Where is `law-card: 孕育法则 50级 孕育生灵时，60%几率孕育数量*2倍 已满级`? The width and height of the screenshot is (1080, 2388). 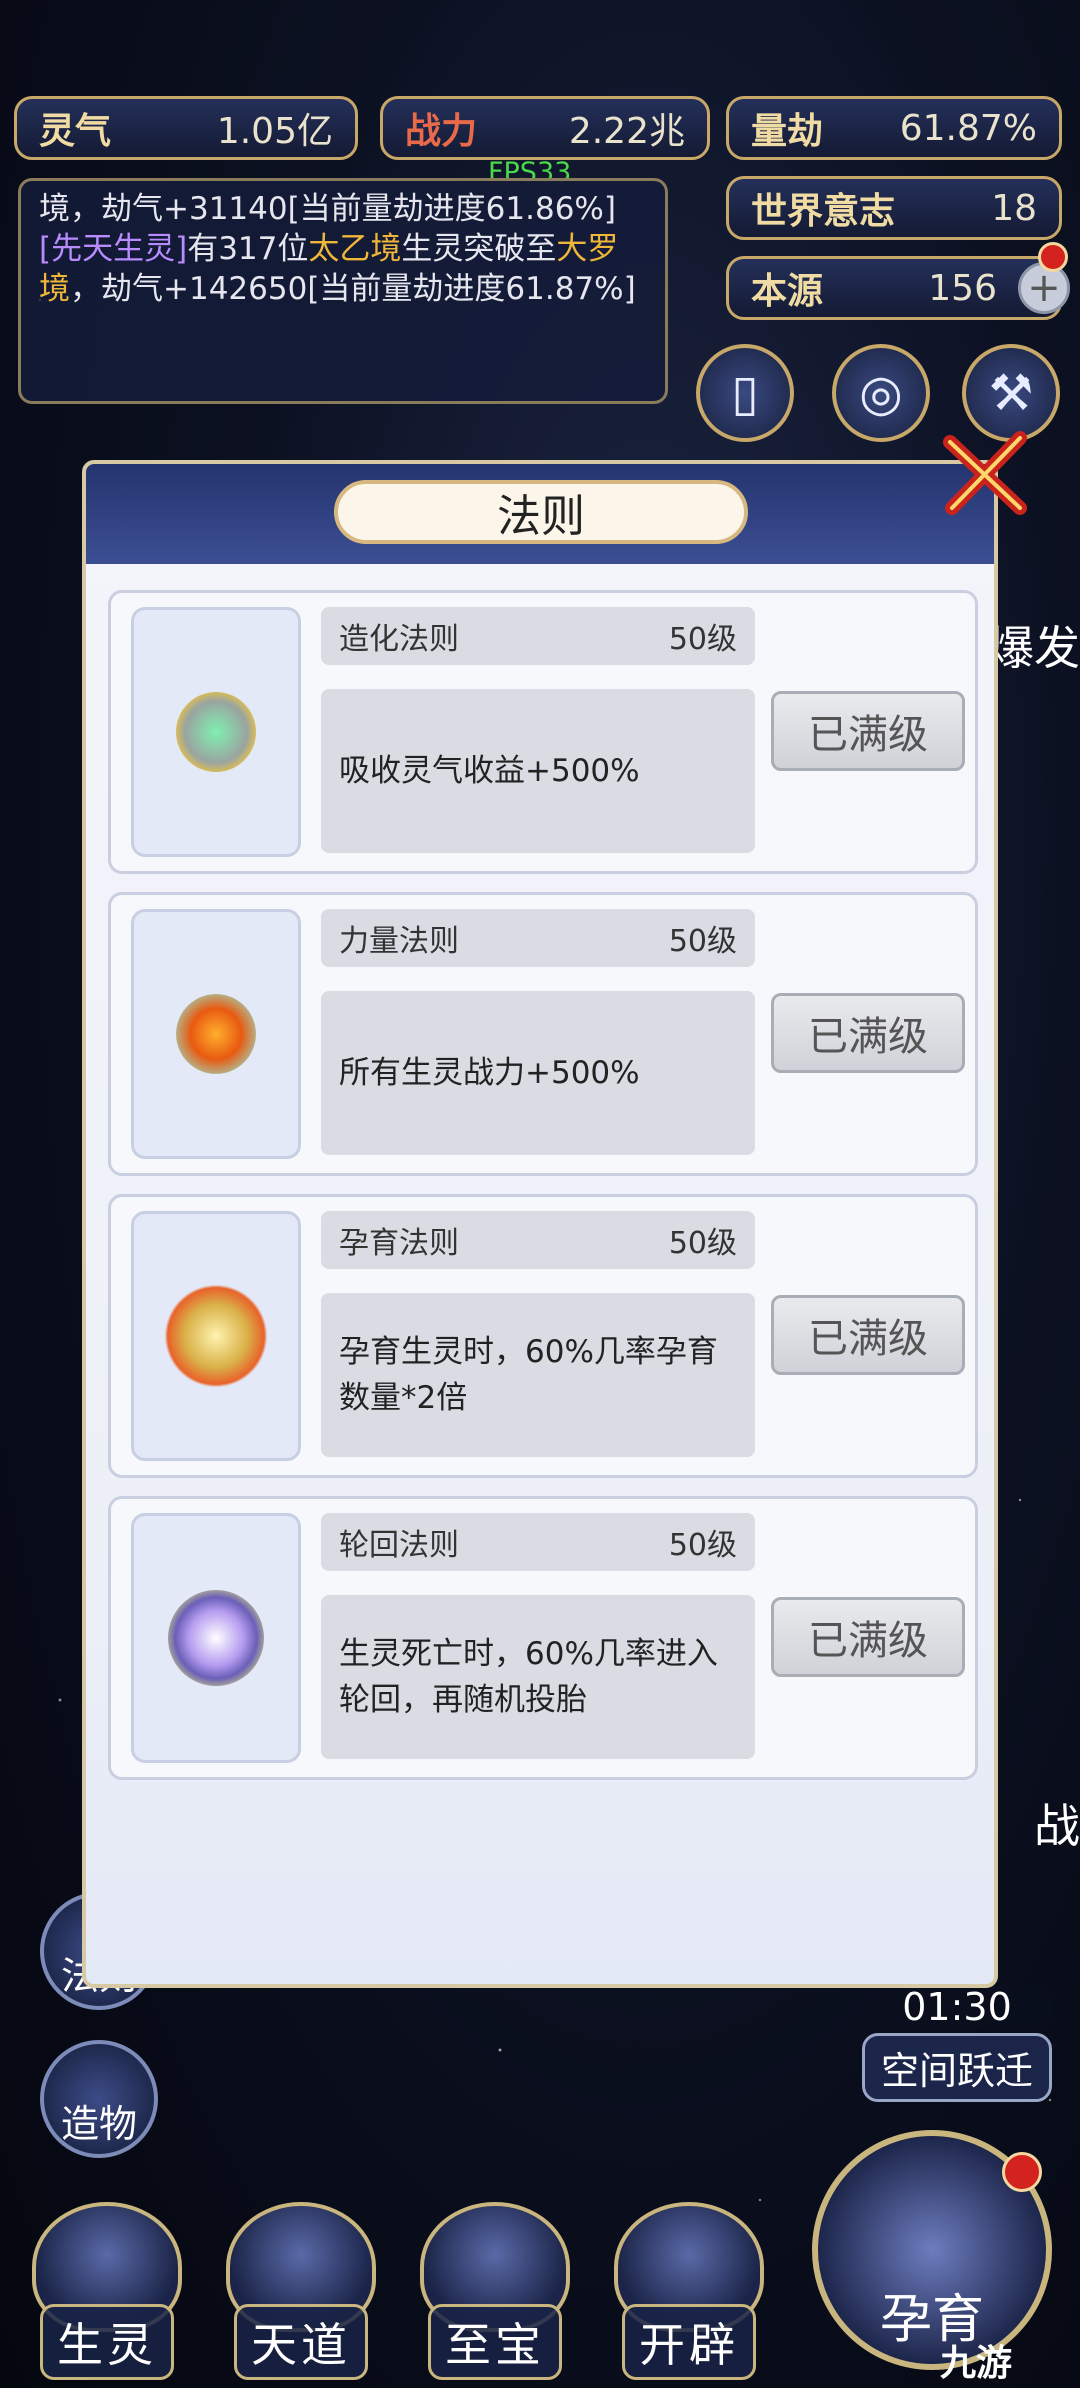
law-card: 孕育法则 50级 孕育生灵时，60%几率孕育数量*2倍 已满级 is located at coordinates (543, 1336).